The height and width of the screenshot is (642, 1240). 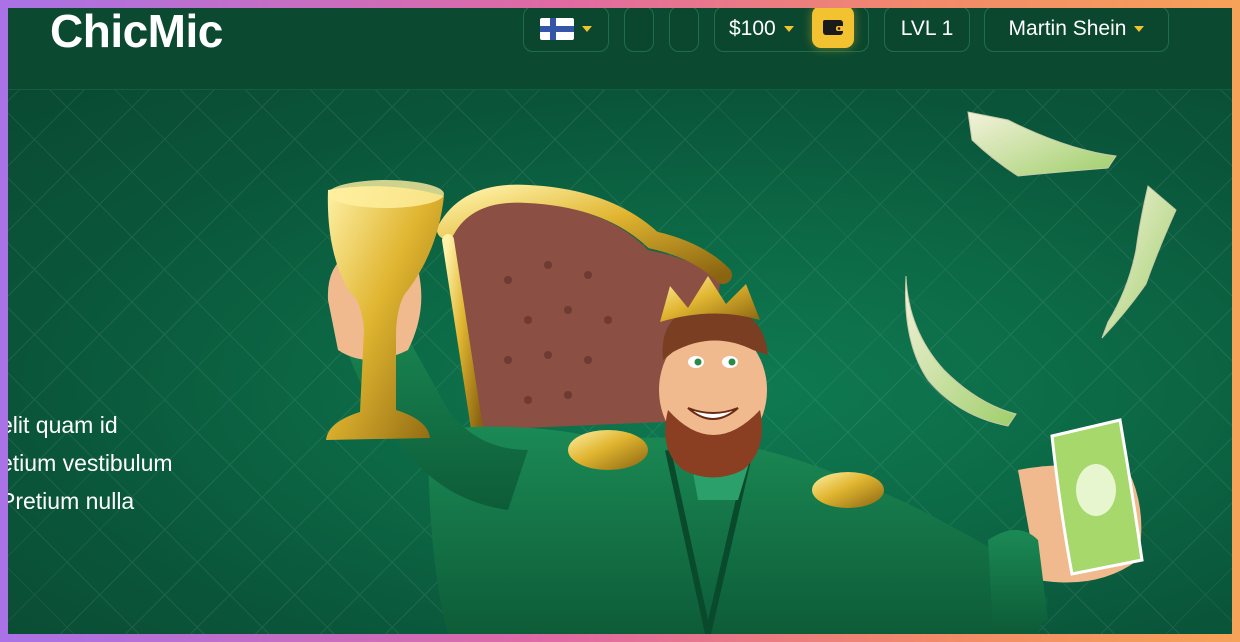 I want to click on user-menu: Martin Shein, so click(x=1076, y=30).